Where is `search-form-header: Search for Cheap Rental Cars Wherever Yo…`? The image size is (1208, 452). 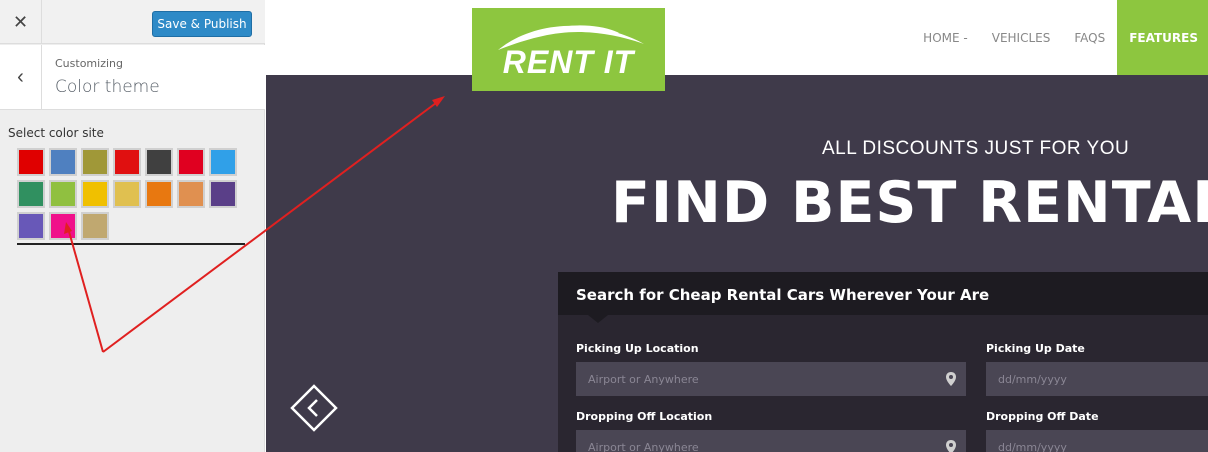
search-form-header: Search for Cheap Rental Cars Wherever Yo… is located at coordinates (883, 293).